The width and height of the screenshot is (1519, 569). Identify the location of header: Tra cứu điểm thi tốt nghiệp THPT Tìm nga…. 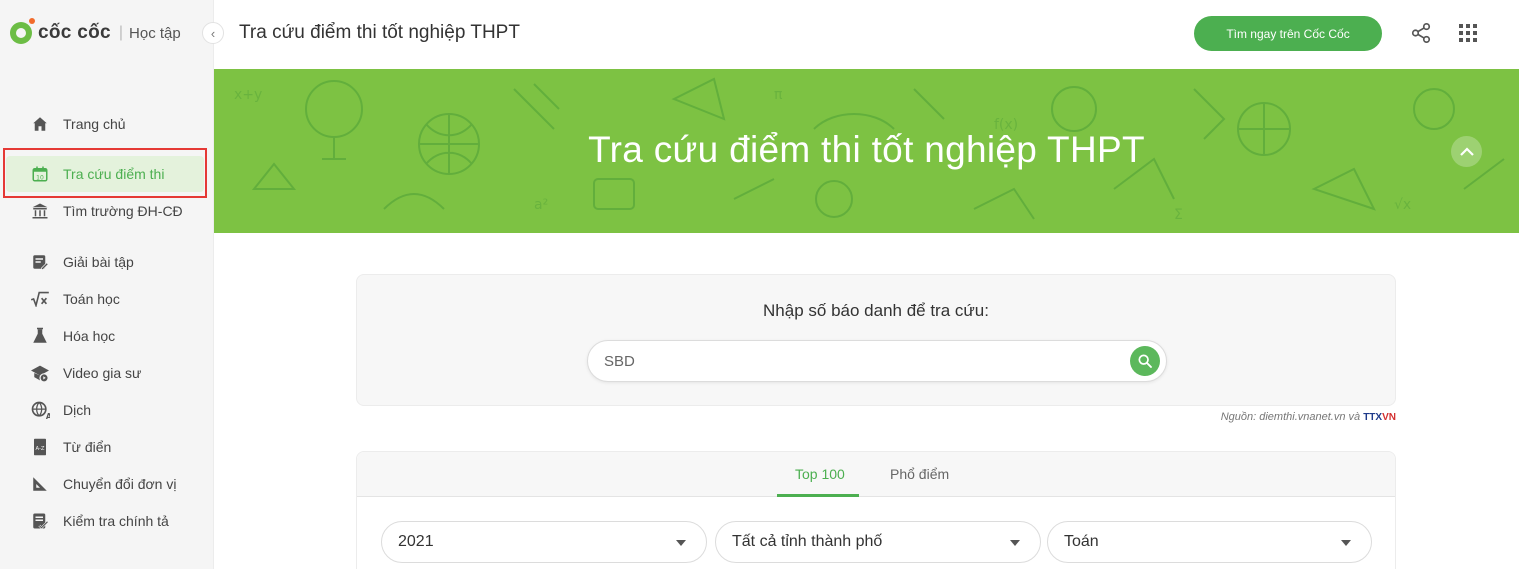
(866, 34).